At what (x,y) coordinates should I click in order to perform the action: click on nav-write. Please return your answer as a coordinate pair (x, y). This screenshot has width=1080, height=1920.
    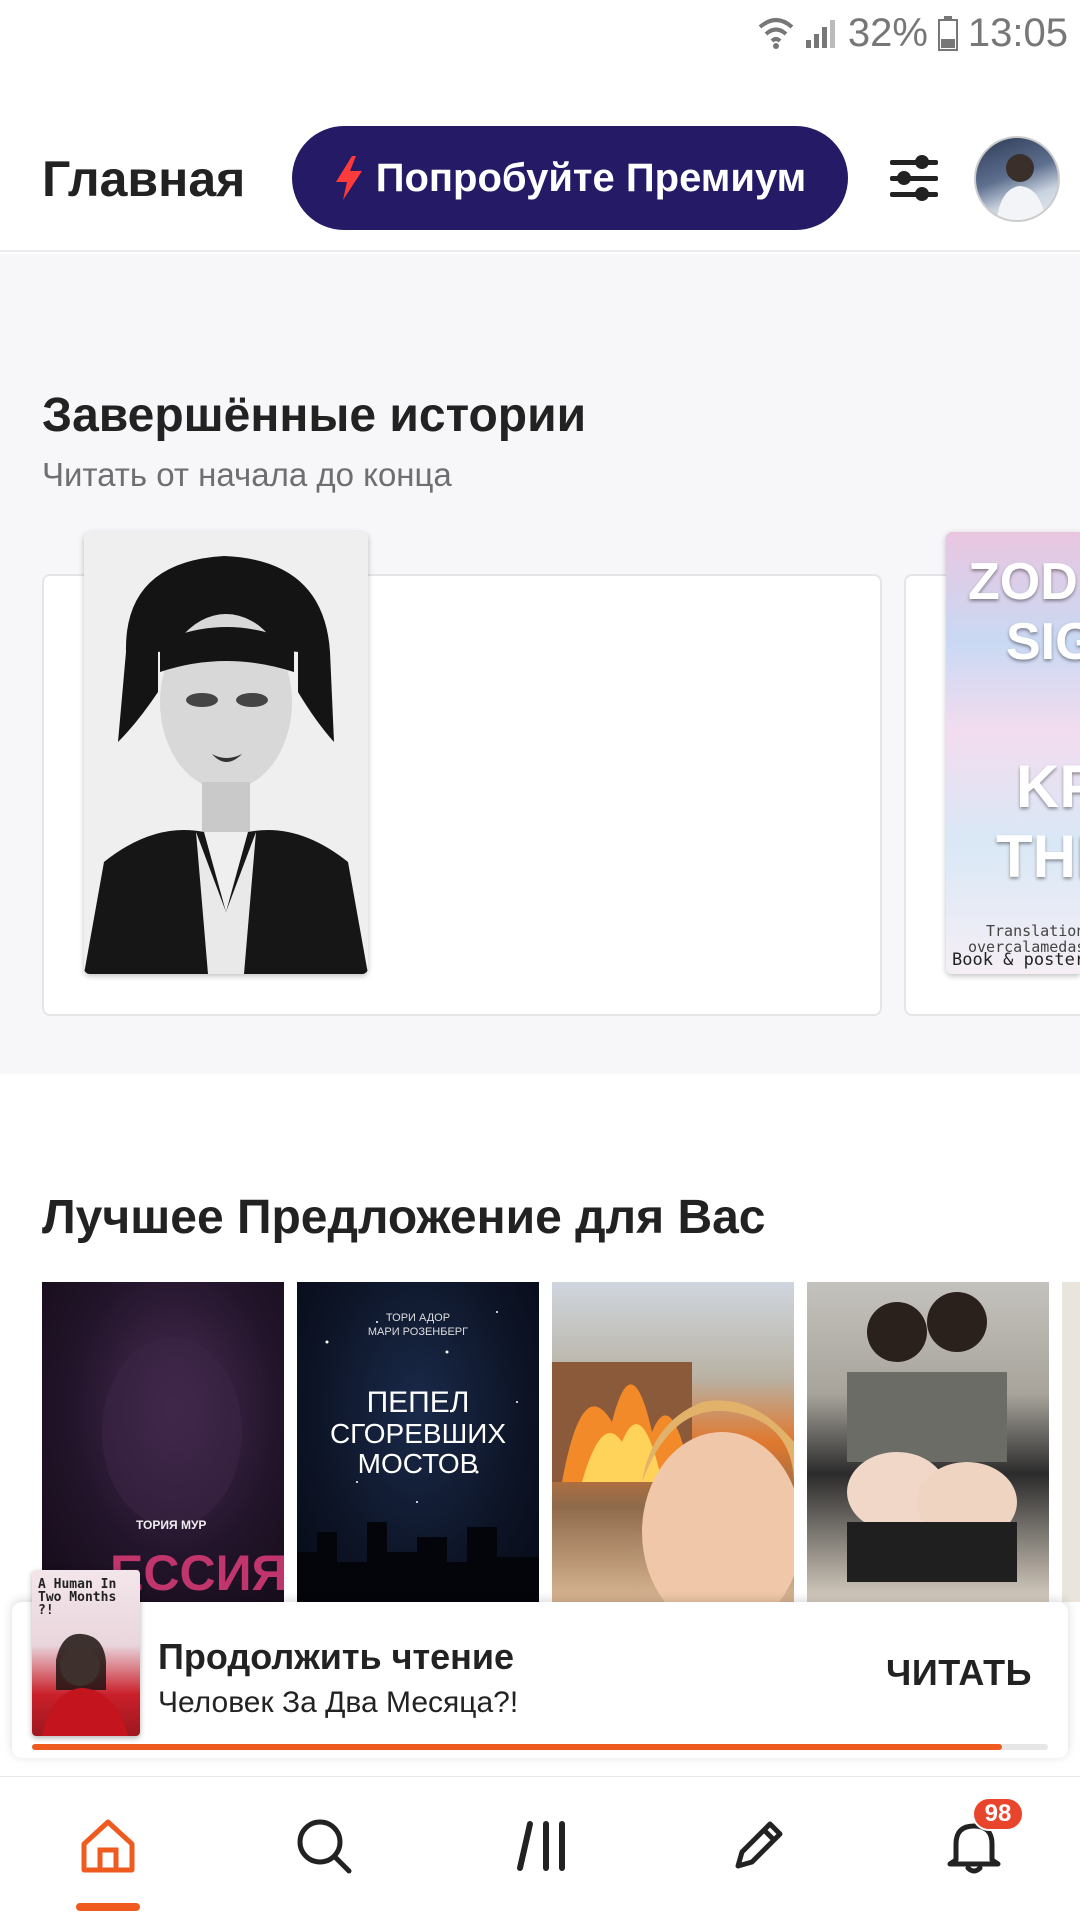
    Looking at the image, I should click on (758, 1846).